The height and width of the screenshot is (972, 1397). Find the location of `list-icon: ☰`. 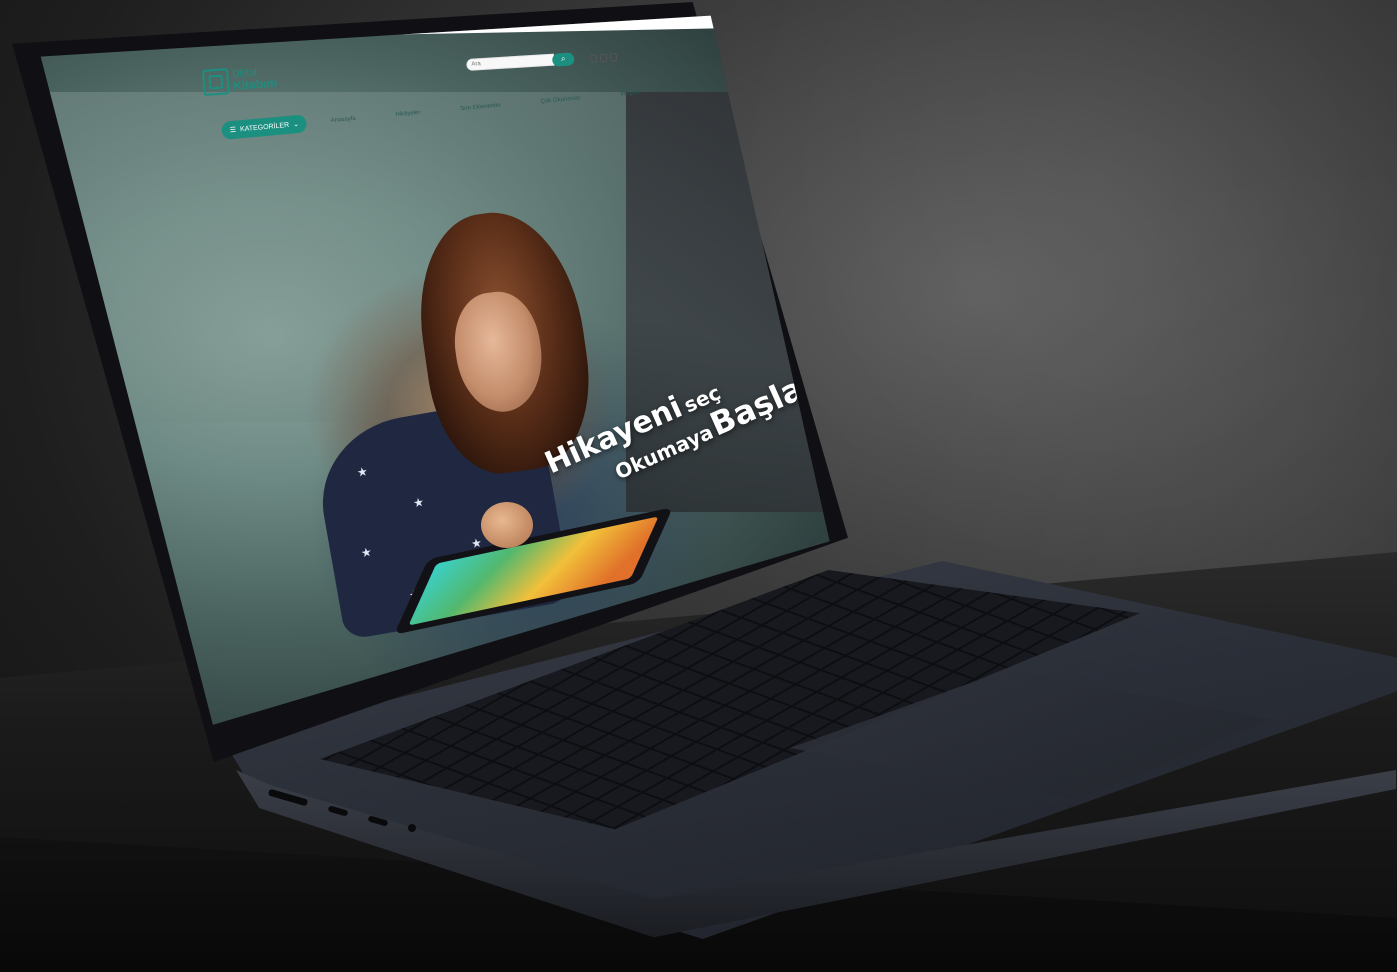

list-icon: ☰ is located at coordinates (233, 130).